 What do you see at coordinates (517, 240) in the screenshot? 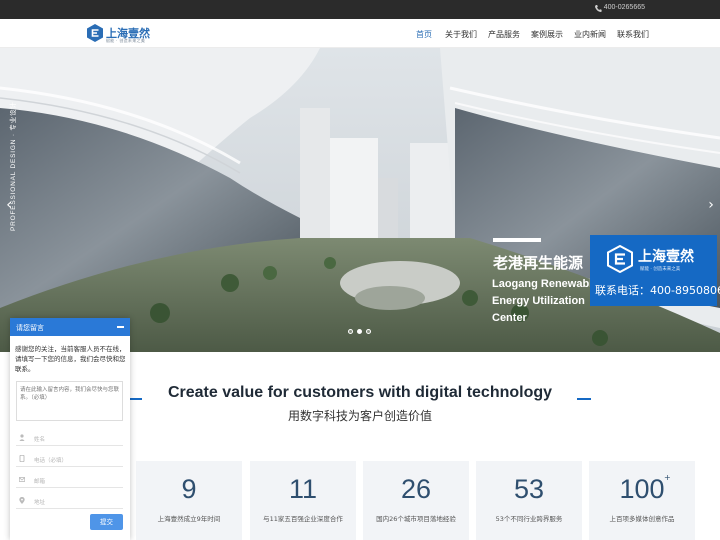
I see `caption-accent-bar` at bounding box center [517, 240].